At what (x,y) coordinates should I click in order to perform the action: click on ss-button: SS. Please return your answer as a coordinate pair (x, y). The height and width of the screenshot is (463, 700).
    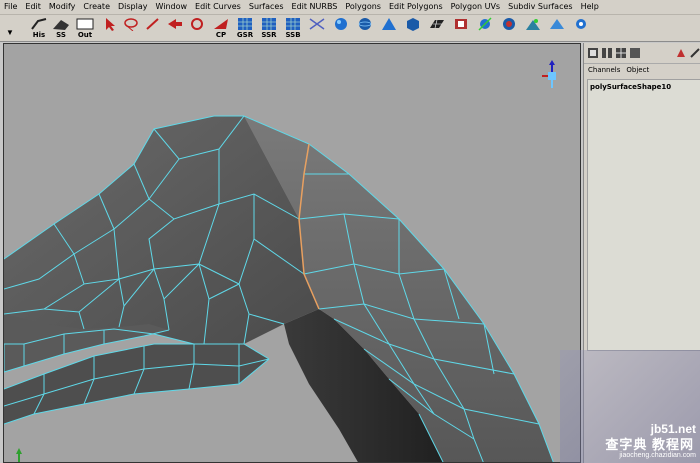
    Looking at the image, I should click on (61, 28).